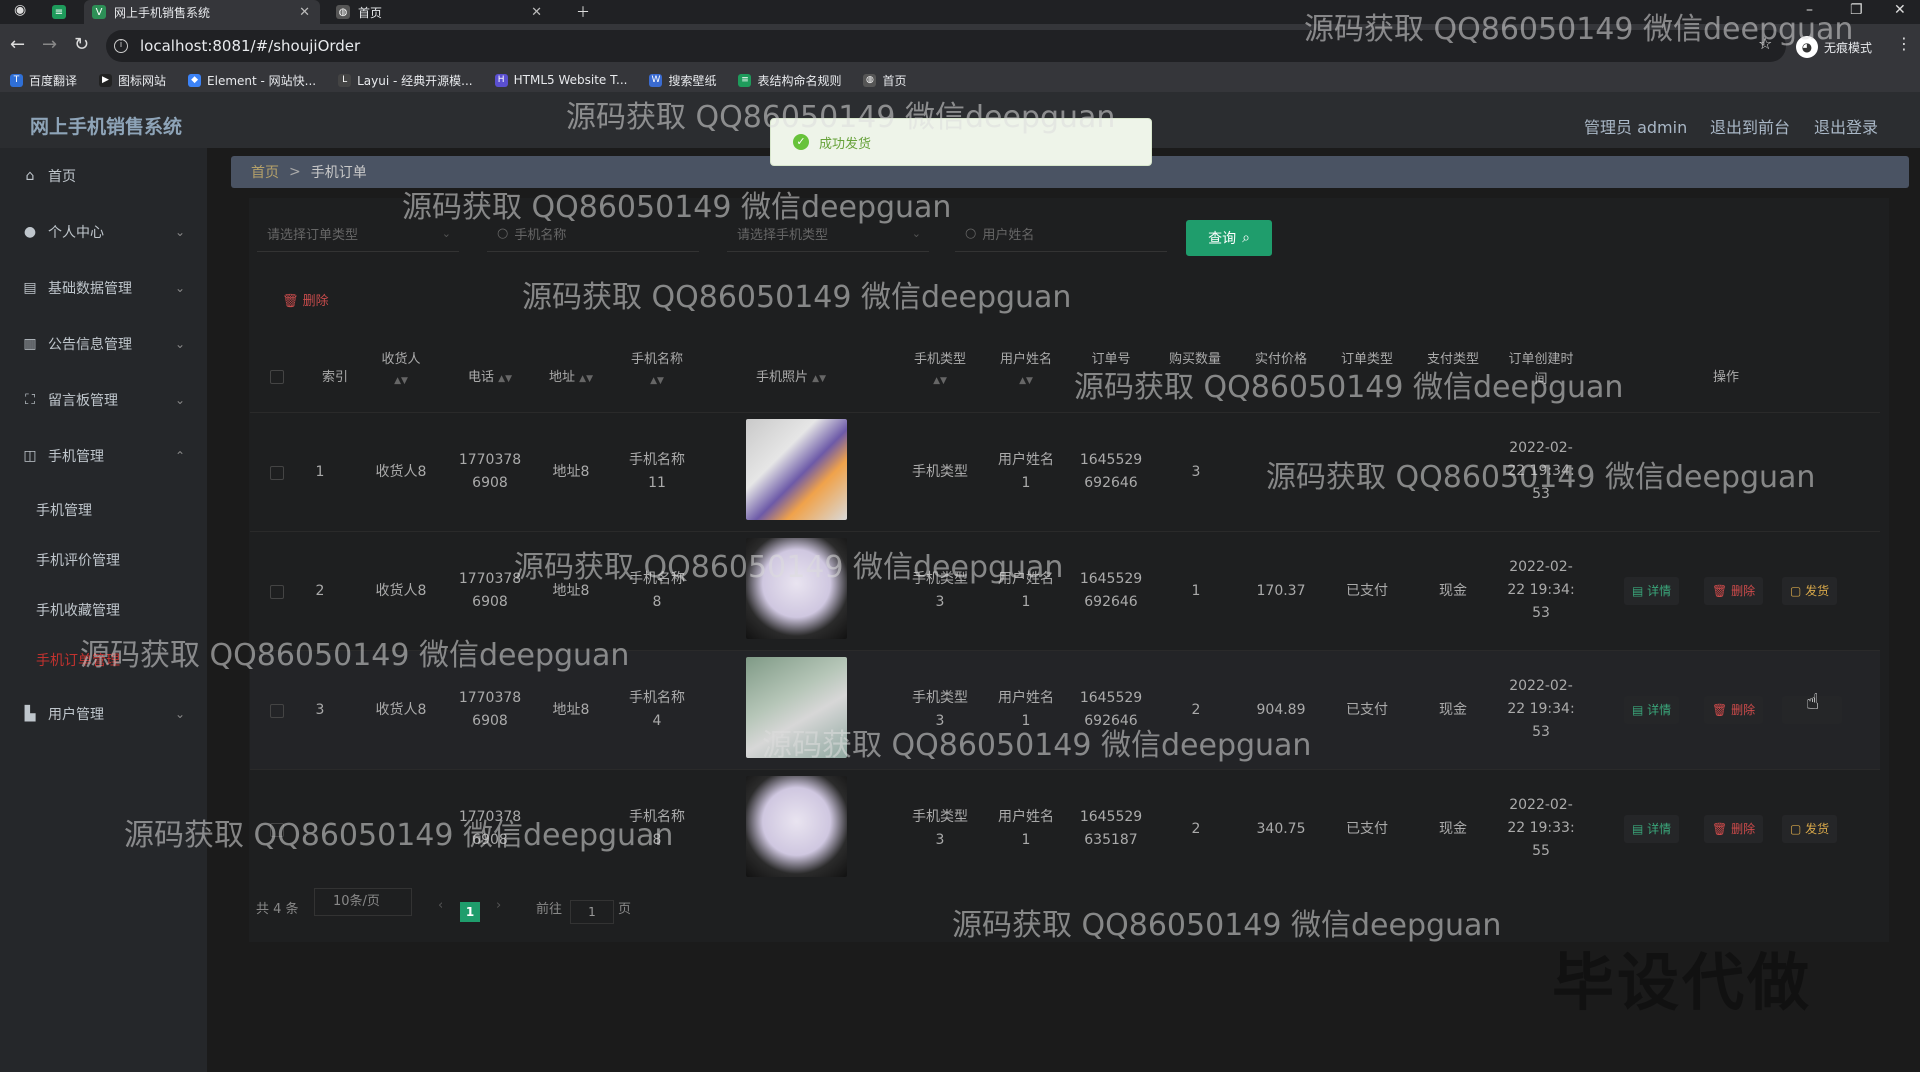 The image size is (1920, 1072). I want to click on col-header-phone: 电话 ▲▼, so click(490, 378).